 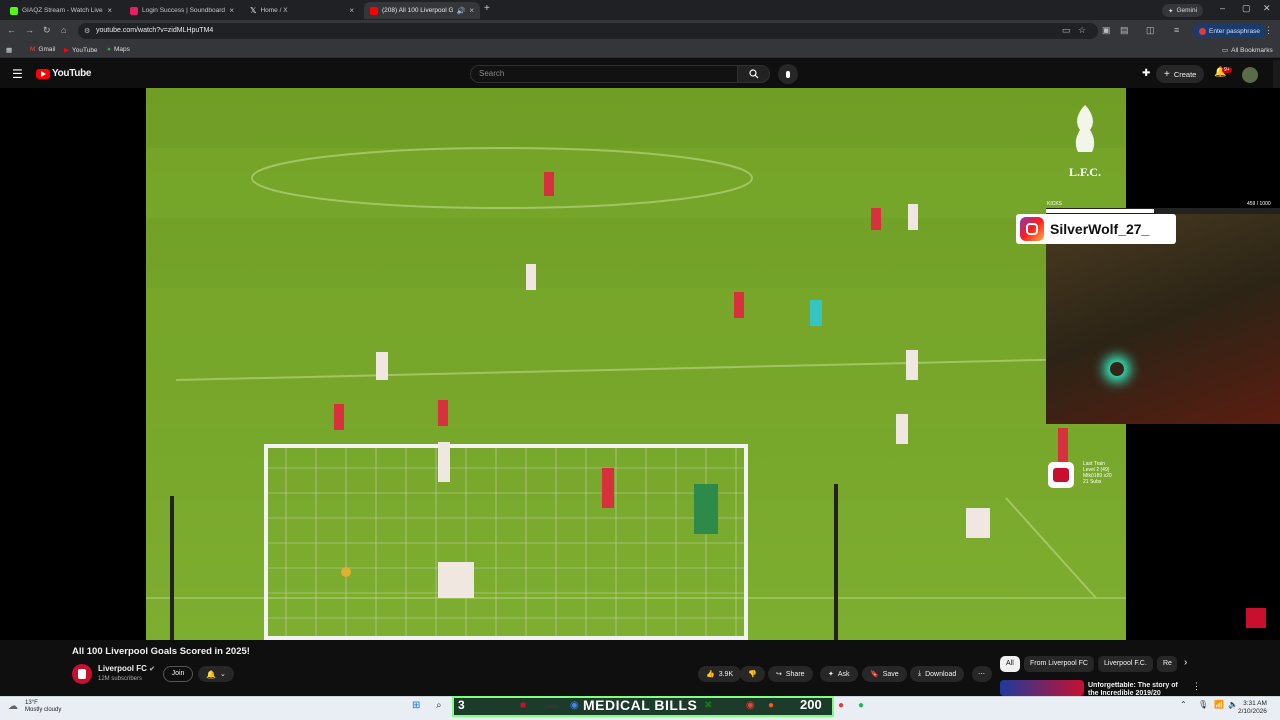 What do you see at coordinates (1100, 211) in the screenshot?
I see `kicks-progress-fill` at bounding box center [1100, 211].